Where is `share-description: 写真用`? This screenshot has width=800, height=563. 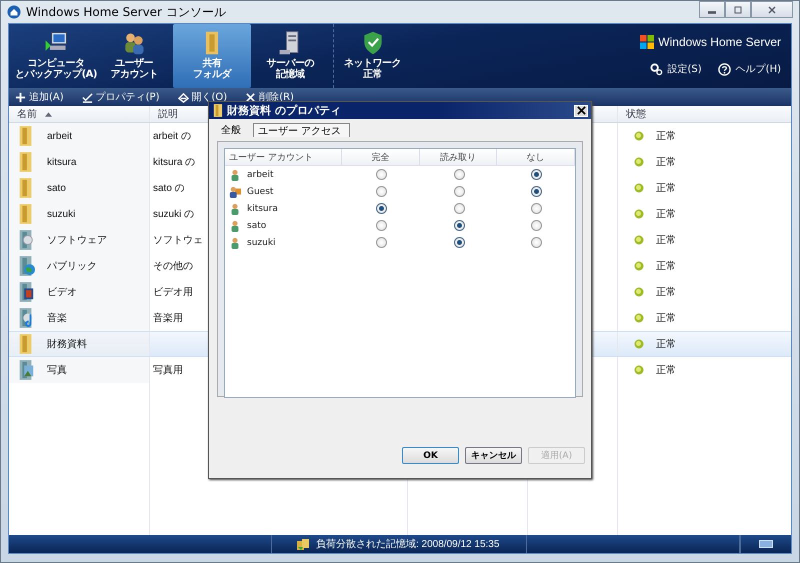
share-description: 写真用 is located at coordinates (168, 370).